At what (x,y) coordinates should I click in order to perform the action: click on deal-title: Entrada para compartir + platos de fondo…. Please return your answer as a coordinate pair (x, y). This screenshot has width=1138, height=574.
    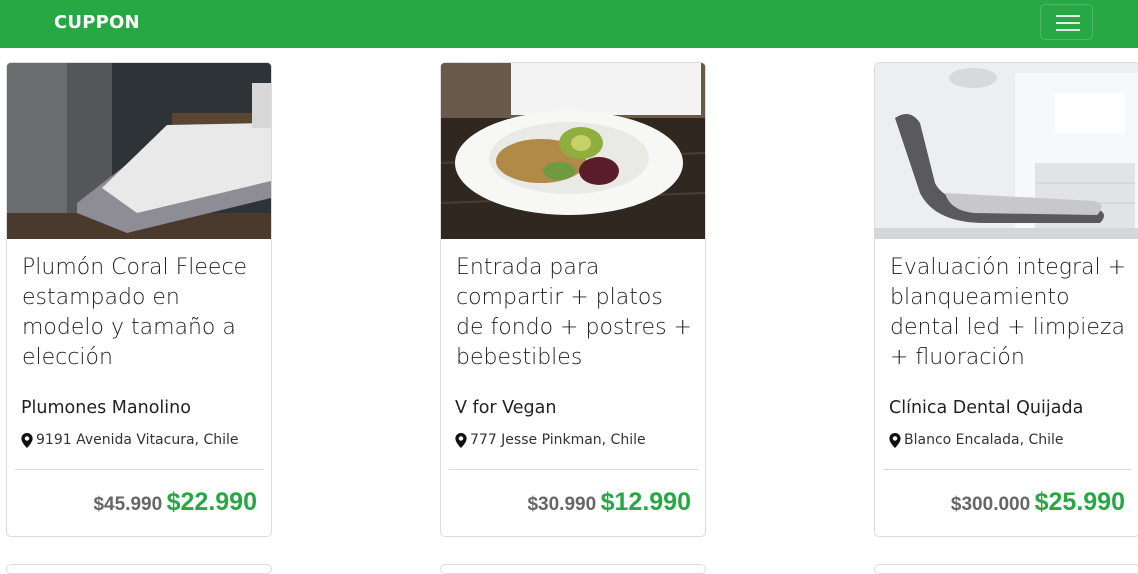
    Looking at the image, I should click on (576, 313).